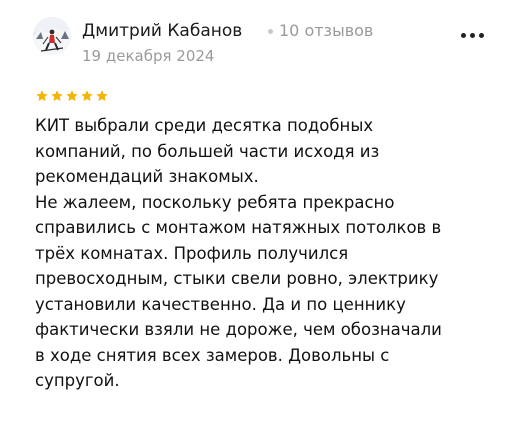 Image resolution: width=507 pixels, height=426 pixels. I want to click on author-name: Дмитрий Кабанов, so click(162, 31).